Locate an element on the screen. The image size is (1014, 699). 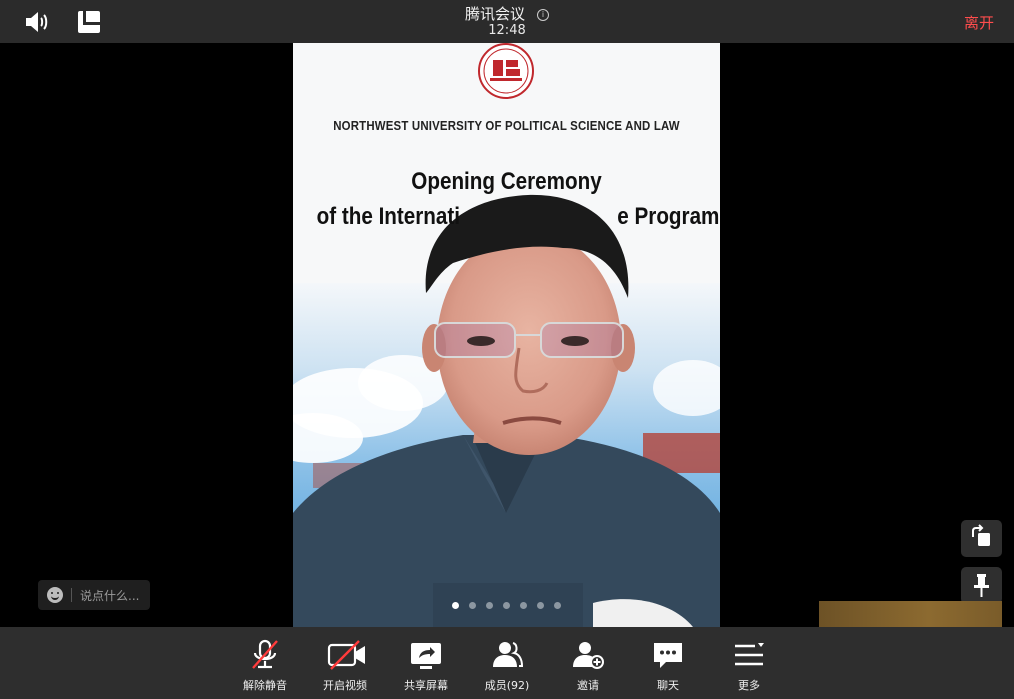
chat-button: 聊天 is located at coordinates (668, 663).